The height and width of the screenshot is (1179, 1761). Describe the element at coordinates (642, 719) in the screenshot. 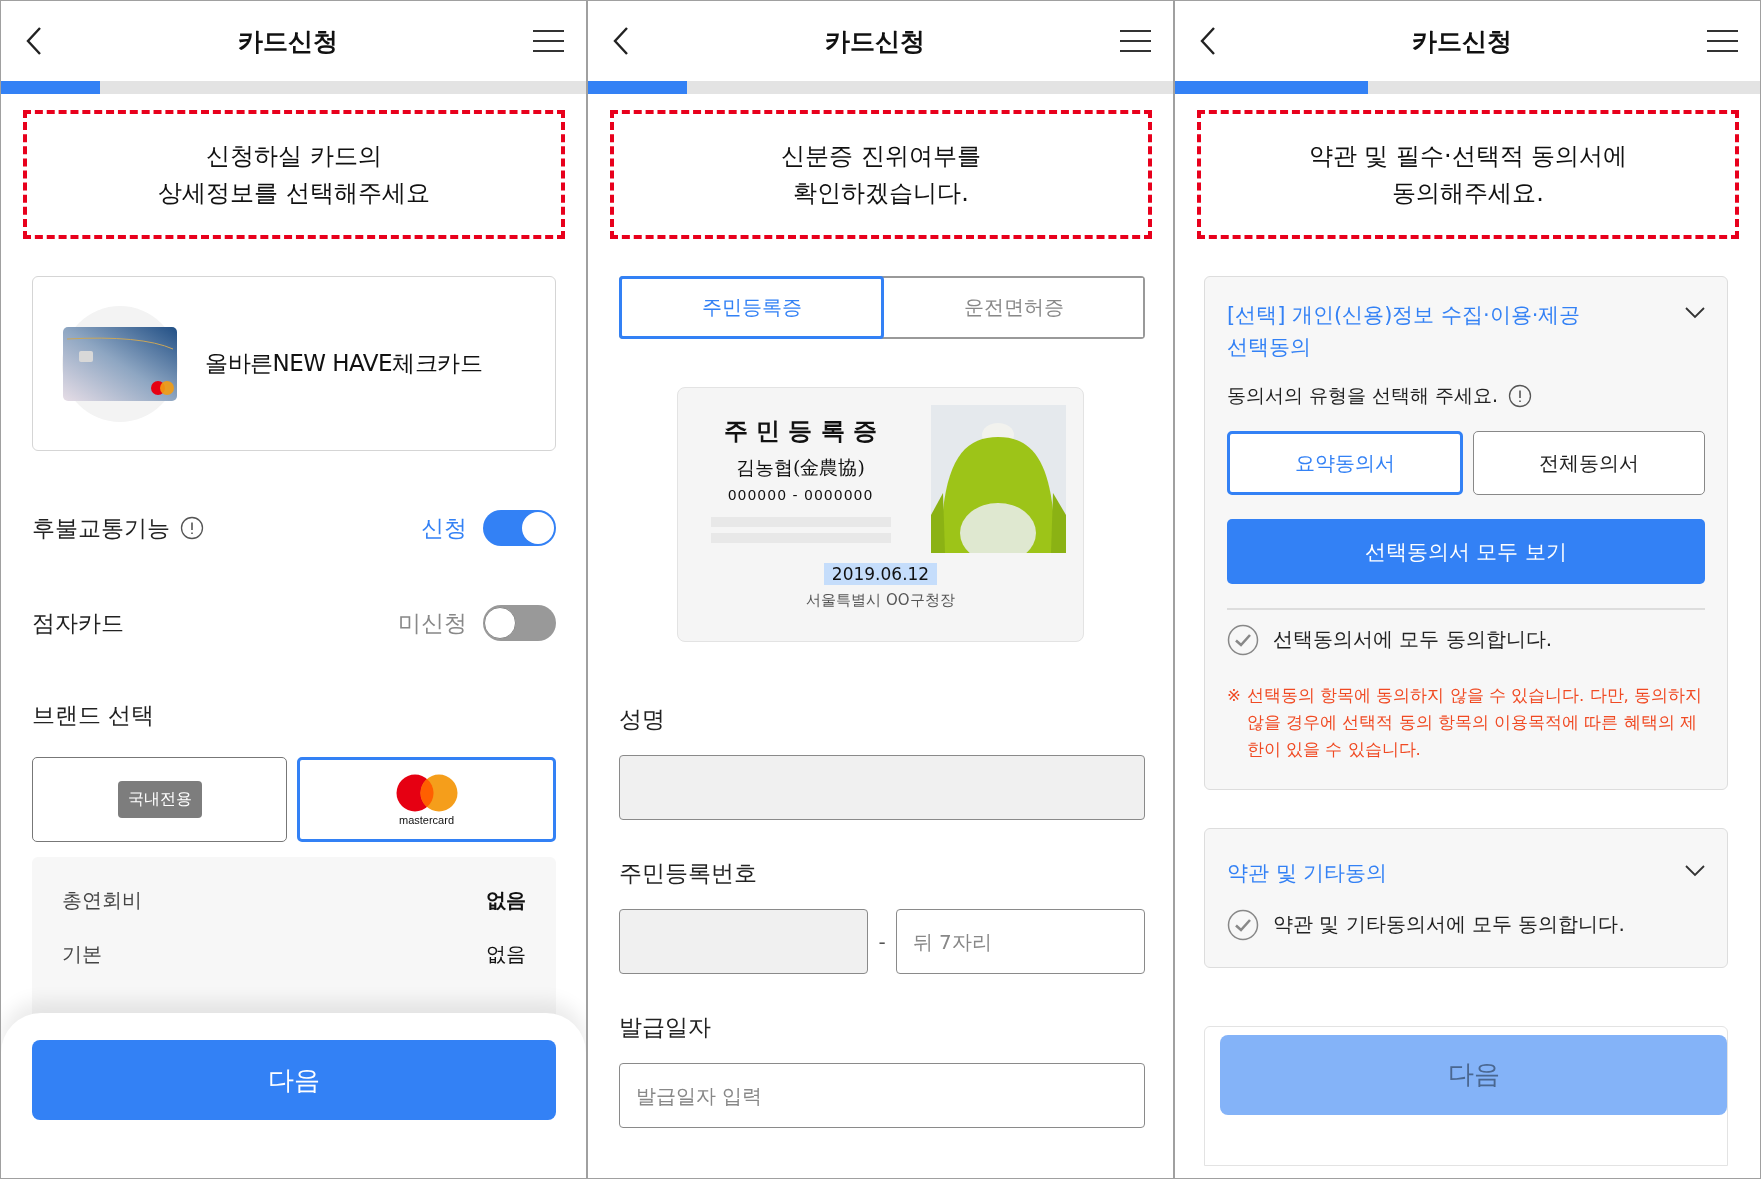

I see `field-label: 성명` at that location.